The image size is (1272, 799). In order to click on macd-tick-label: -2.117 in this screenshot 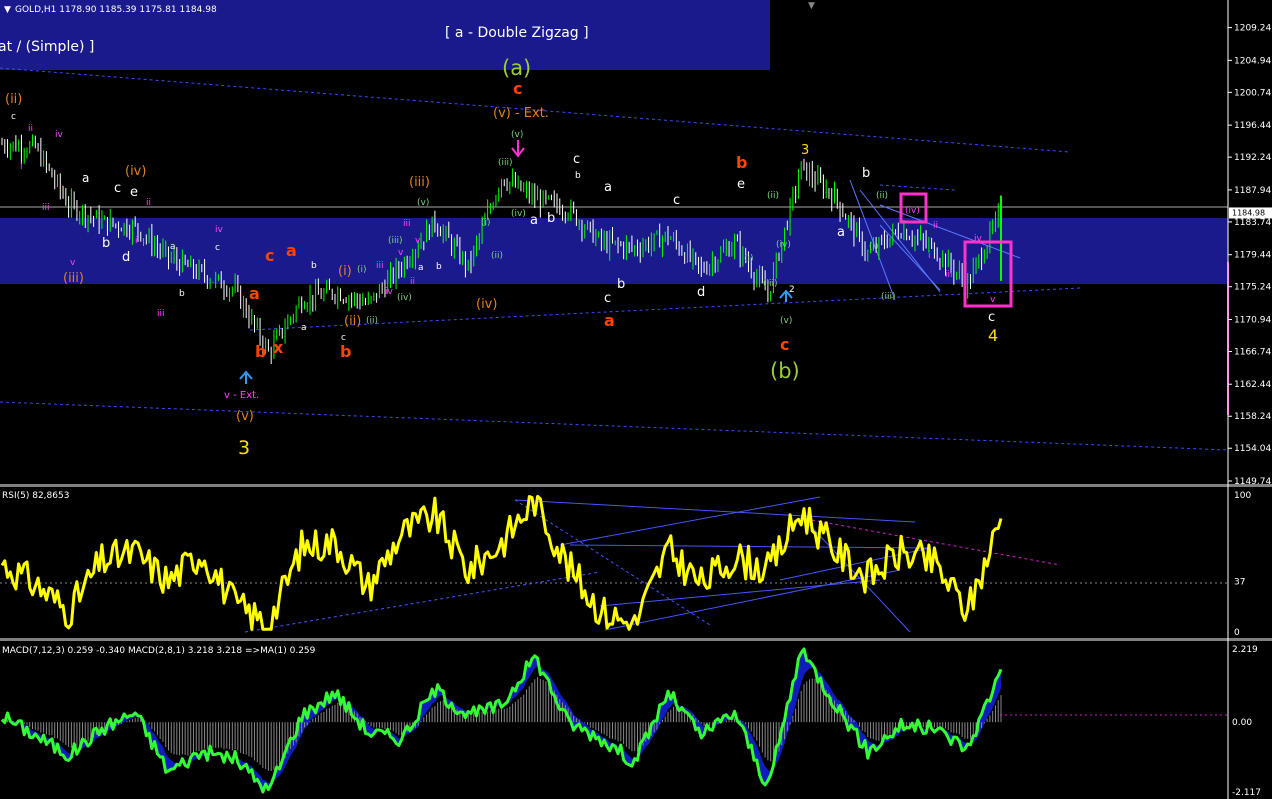, I will do `click(1246, 793)`.